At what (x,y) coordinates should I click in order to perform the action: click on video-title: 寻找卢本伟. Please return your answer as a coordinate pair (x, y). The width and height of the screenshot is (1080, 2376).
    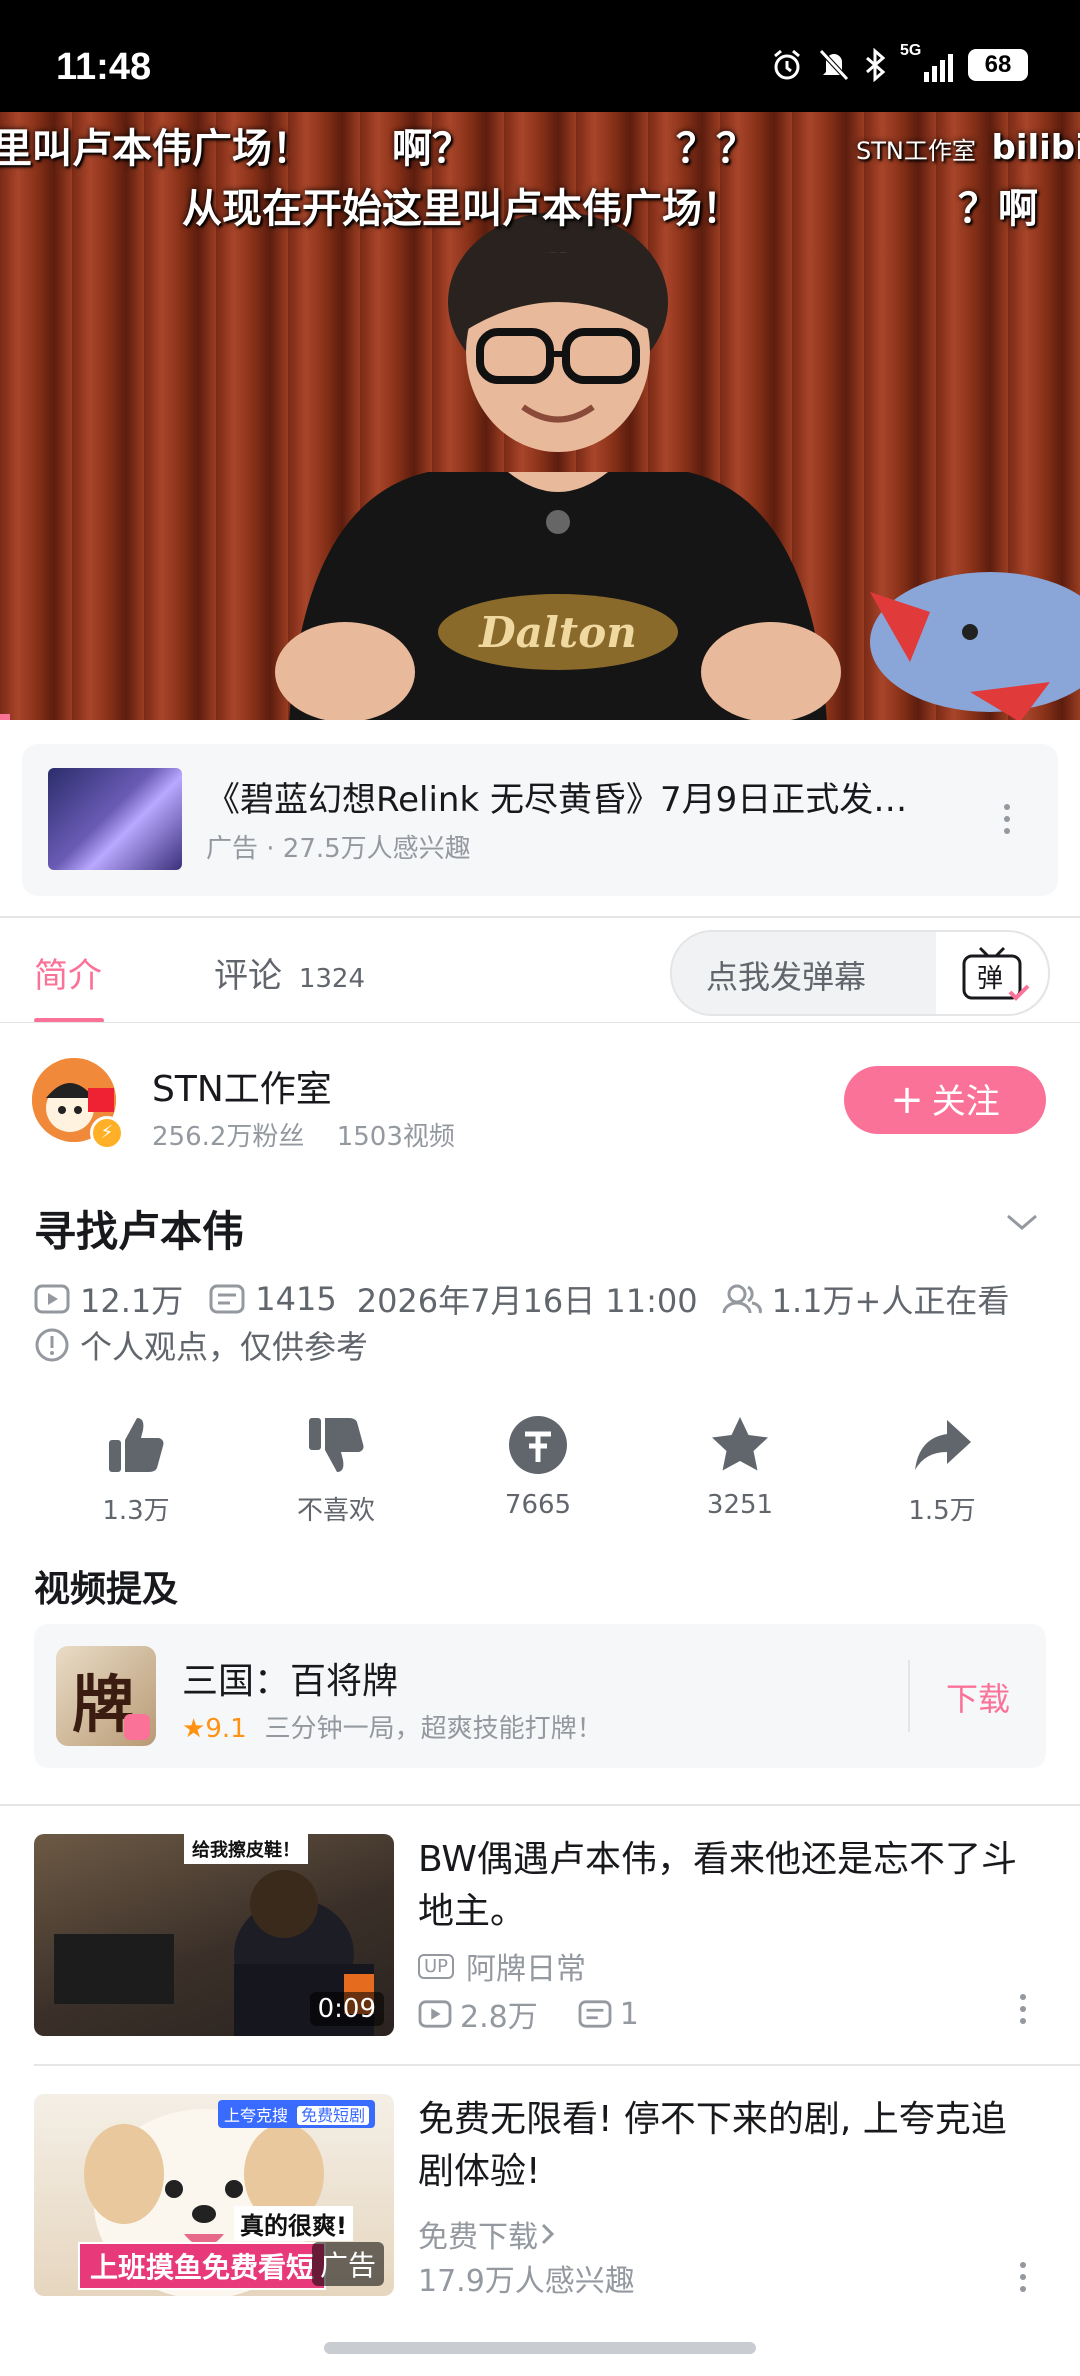
    Looking at the image, I should click on (139, 1231).